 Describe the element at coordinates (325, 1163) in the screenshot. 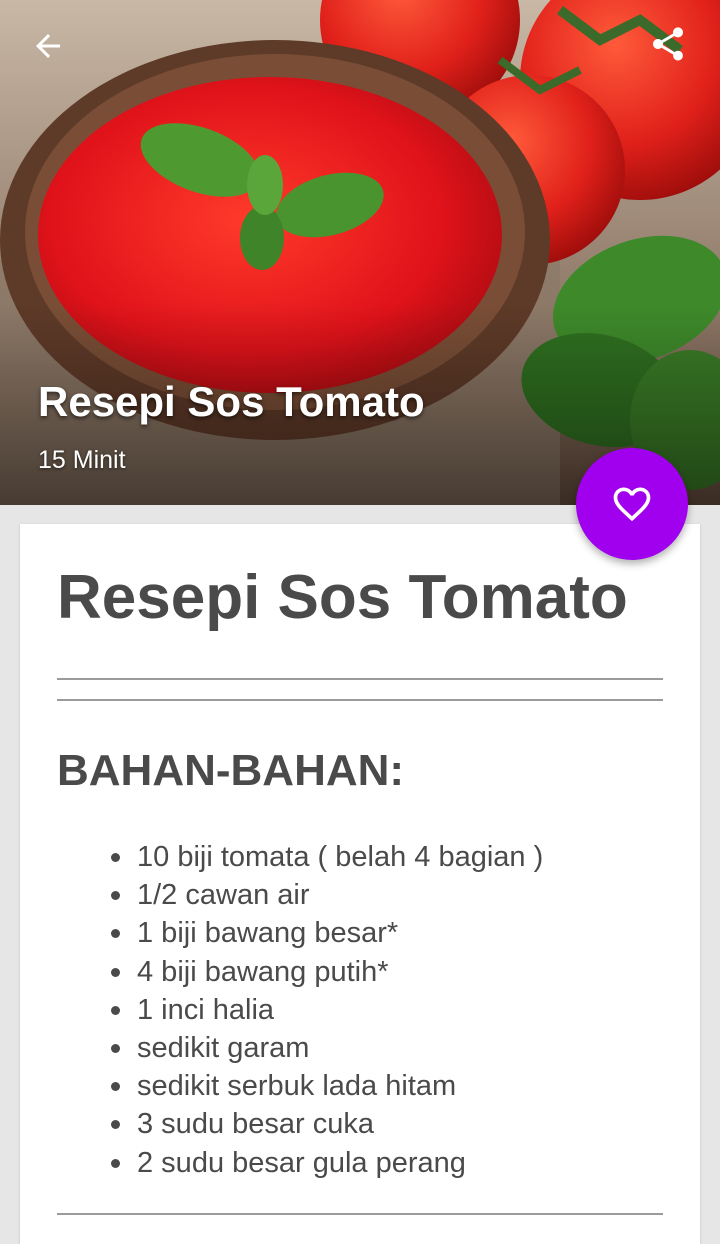

I see `ingredient-item: 2 sudu besar gula perang` at that location.